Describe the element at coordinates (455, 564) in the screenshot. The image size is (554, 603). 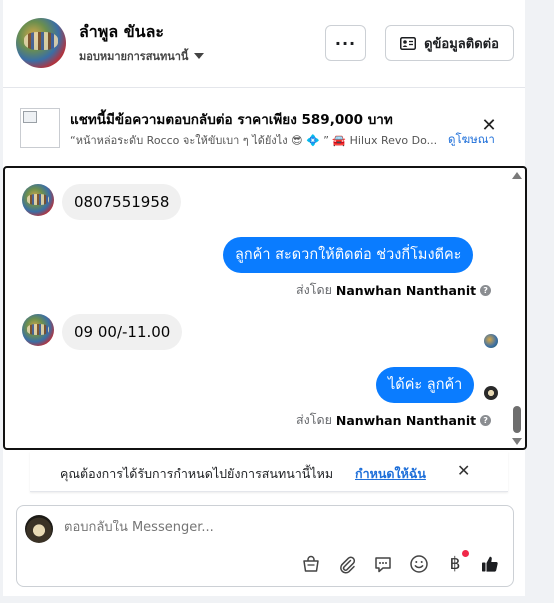
I see `baht-symbol: ฿` at that location.